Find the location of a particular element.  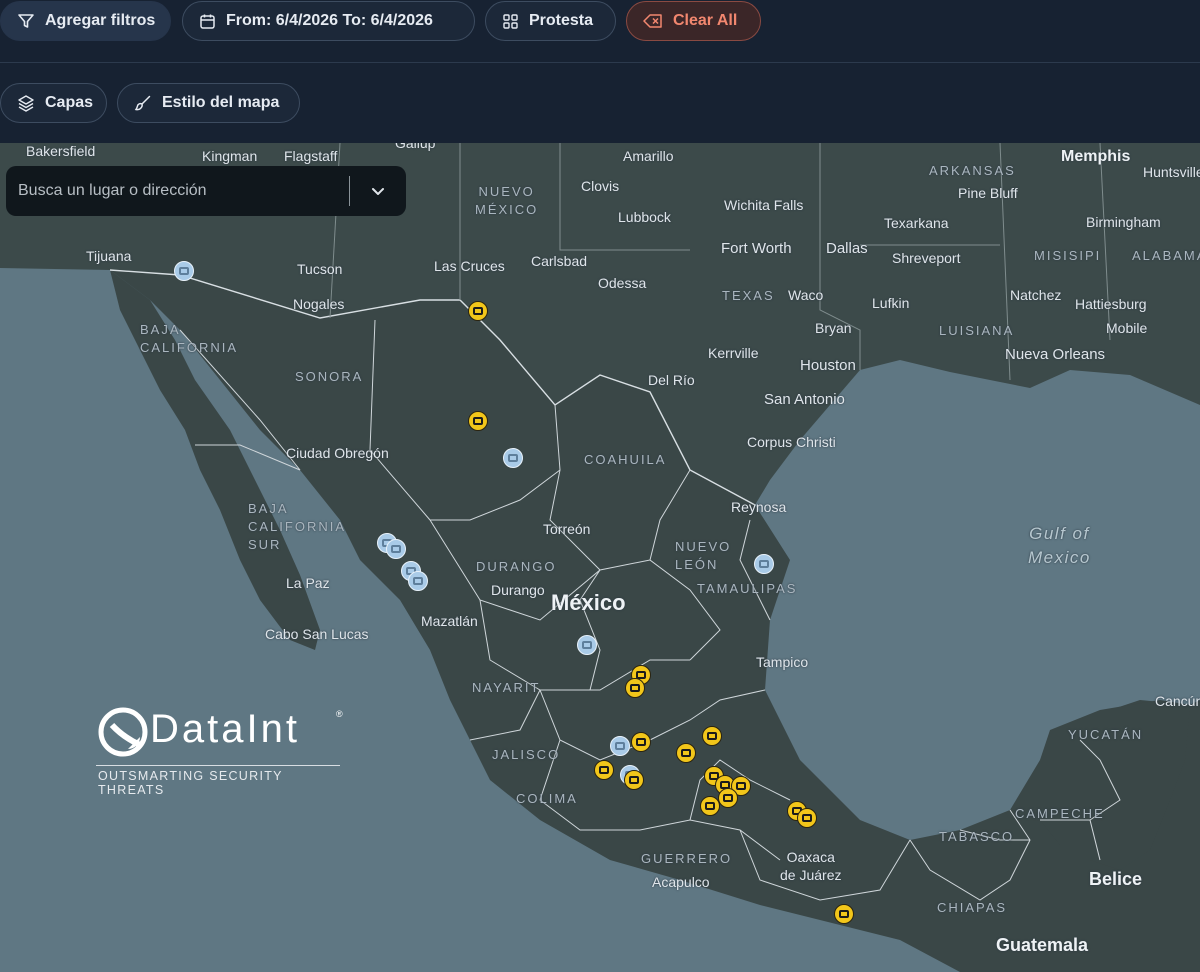

country-label: México is located at coordinates (588, 602).